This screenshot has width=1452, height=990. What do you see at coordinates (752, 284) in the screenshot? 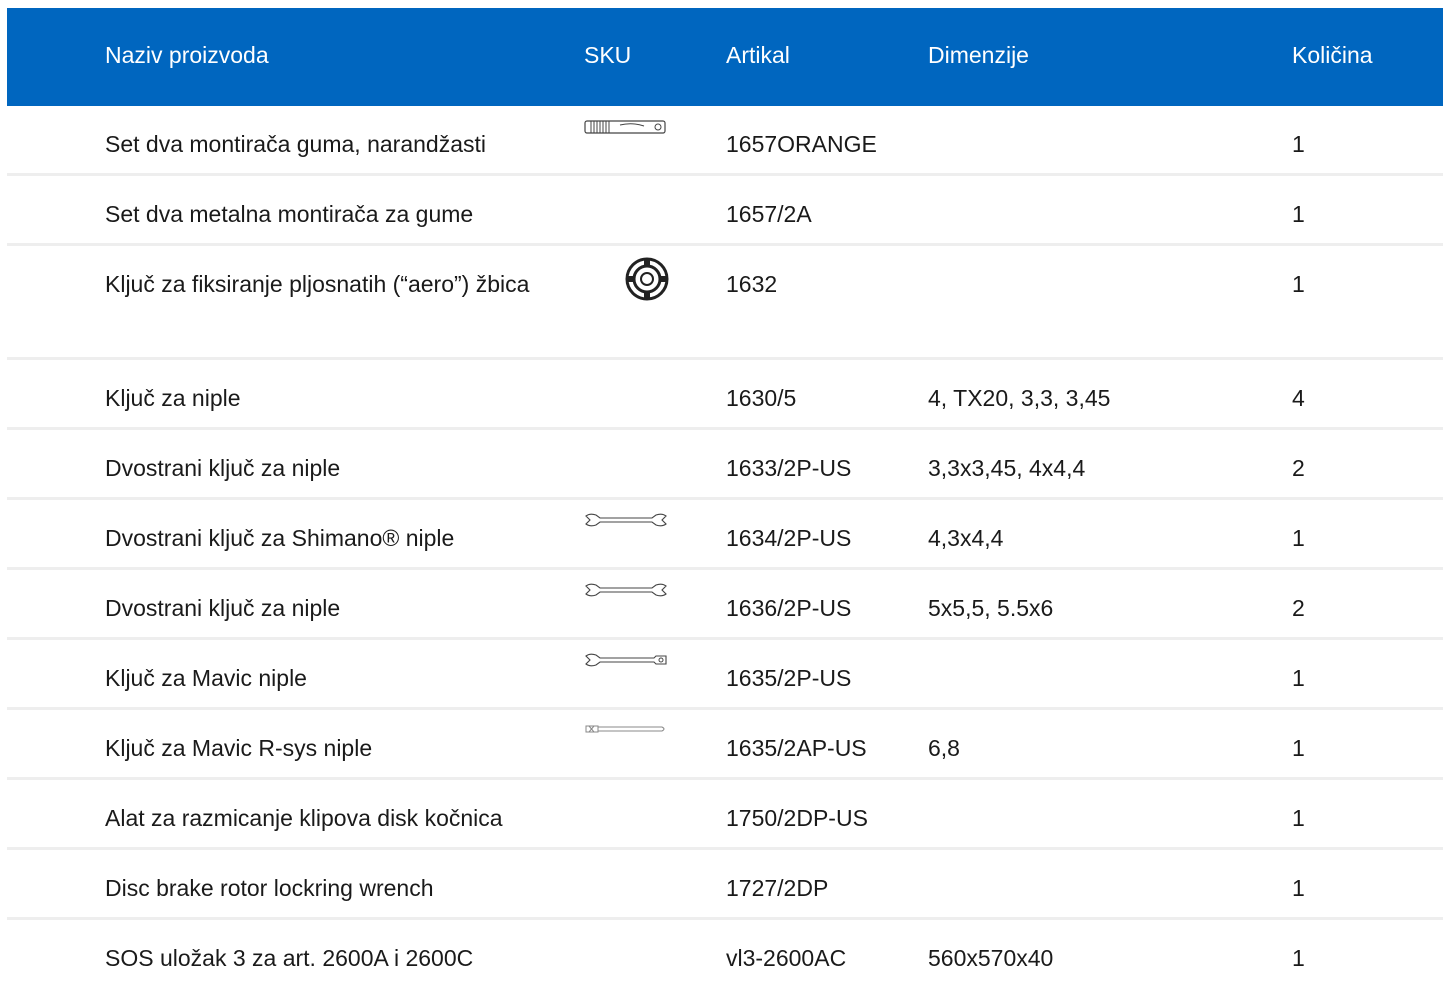
I see `article-number: 1632` at bounding box center [752, 284].